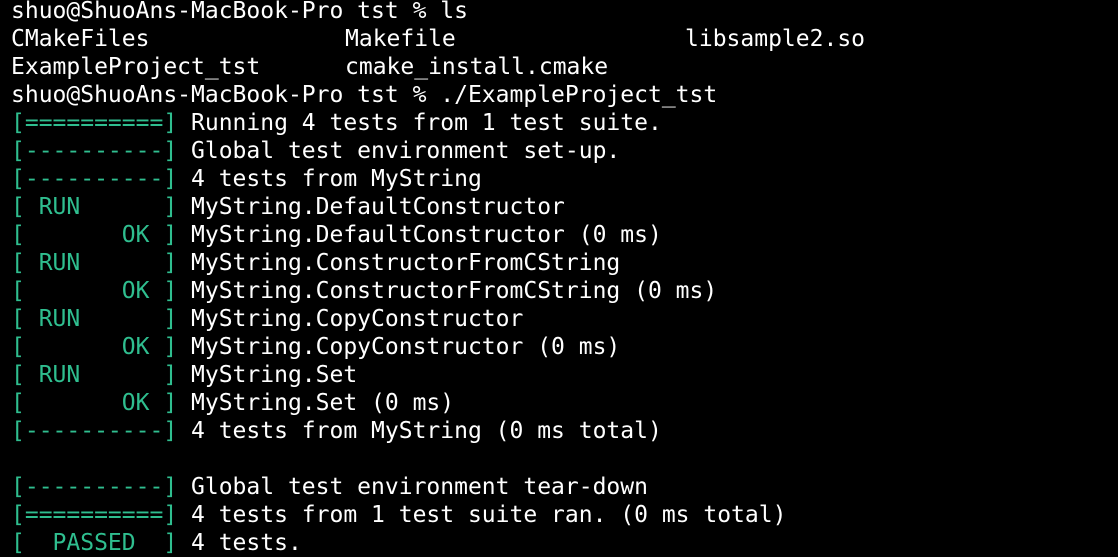  I want to click on test-message: MyString.ConstructorFromCString, so click(399, 263).